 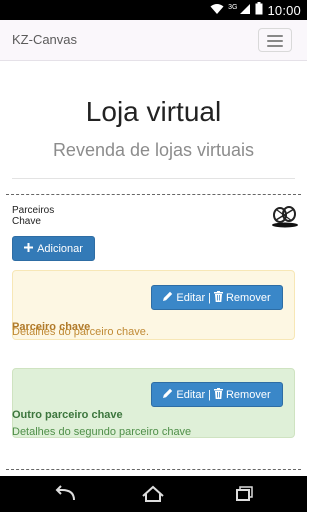 What do you see at coordinates (44, 39) in the screenshot?
I see `navbar-brand: KZ-Canvas` at bounding box center [44, 39].